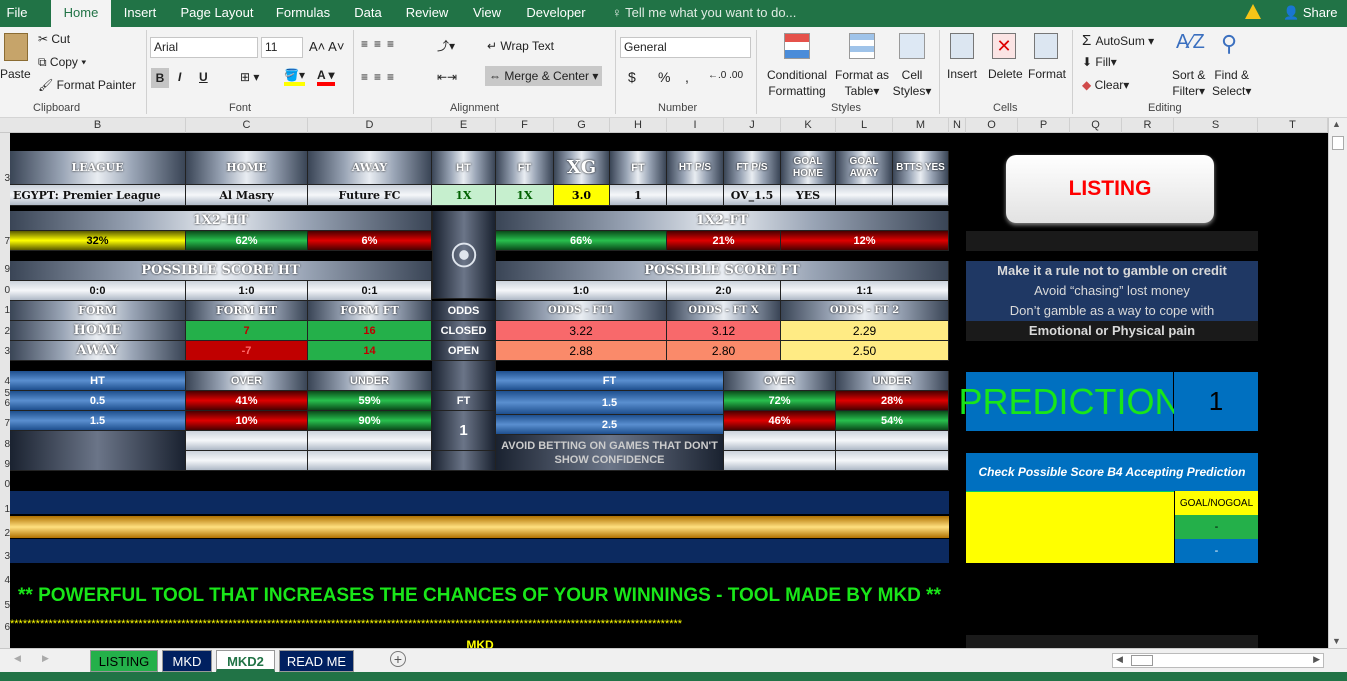  Describe the element at coordinates (1188, 83) in the screenshot. I see `sort-filter-button: Sort & Filter▾` at that location.